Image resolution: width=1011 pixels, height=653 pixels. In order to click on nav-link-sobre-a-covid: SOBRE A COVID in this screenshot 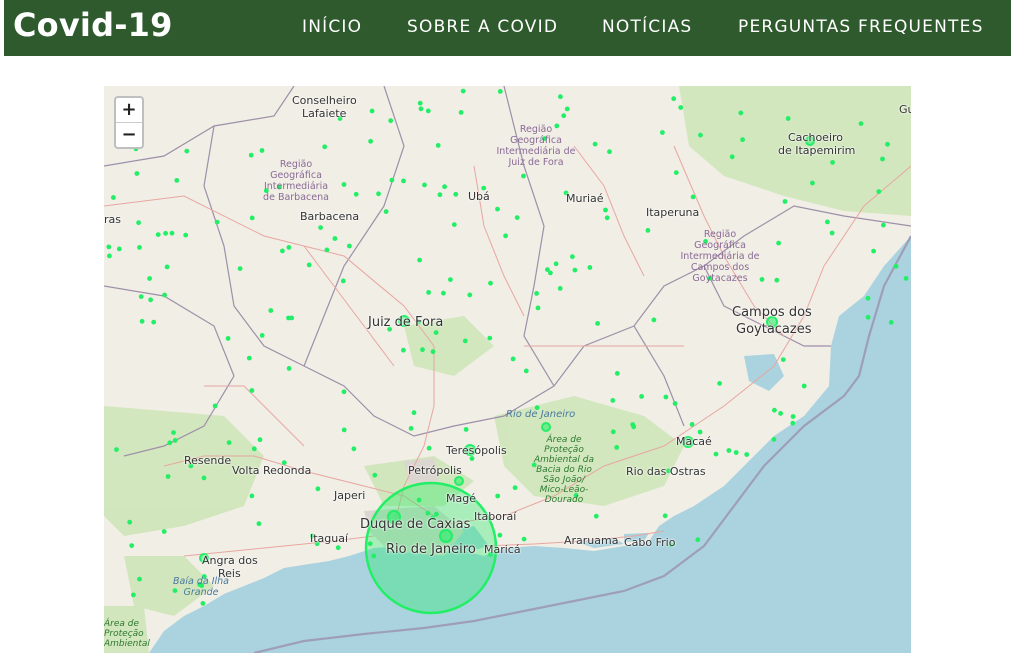, I will do `click(482, 27)`.